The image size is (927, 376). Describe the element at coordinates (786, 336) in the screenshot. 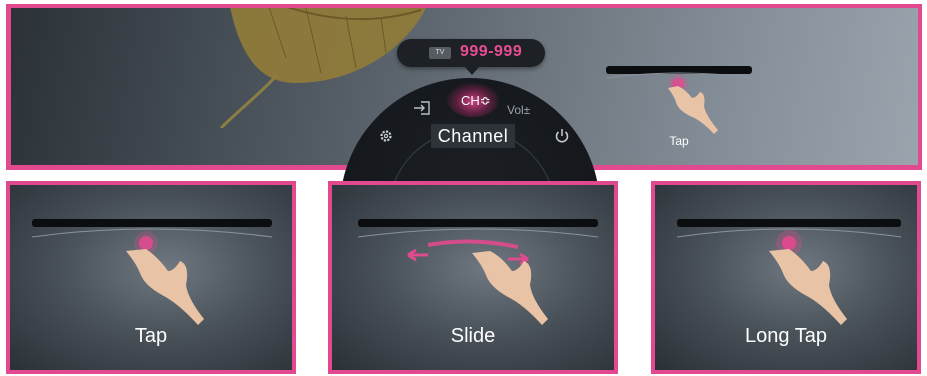

I see `gesture-label-long-tap: Long Tap` at that location.